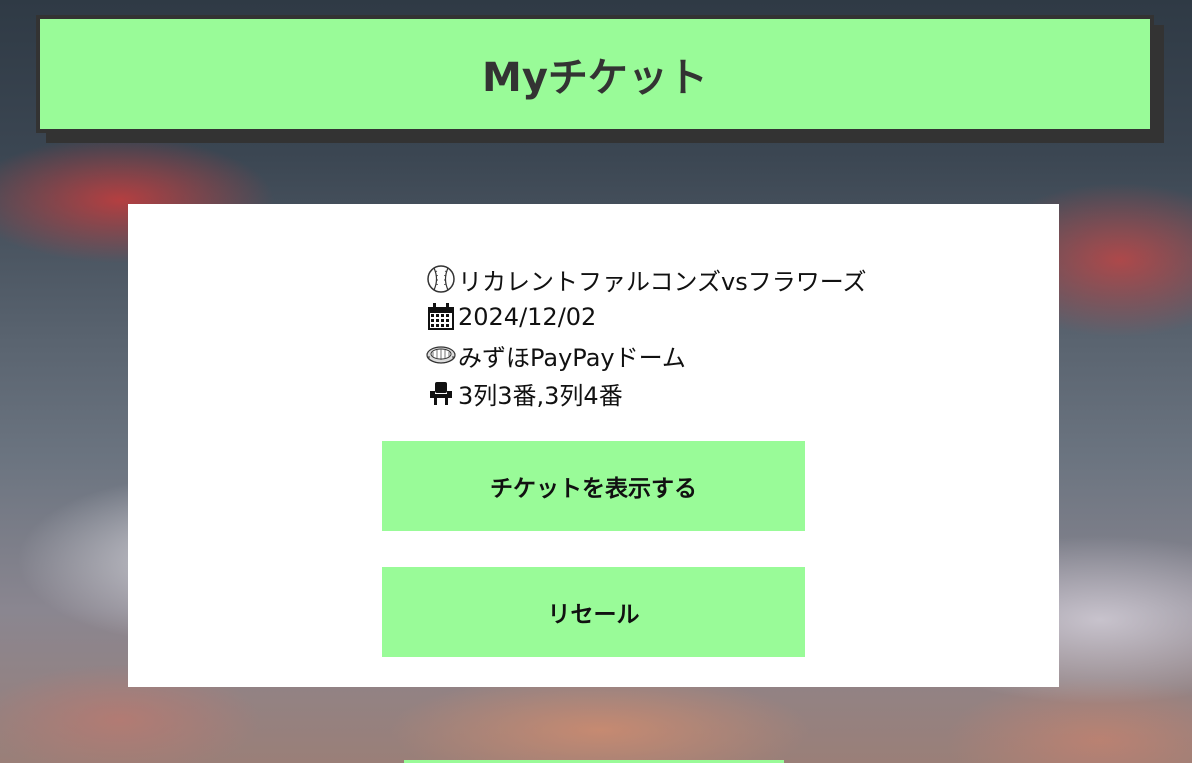 This screenshot has height=763, width=1192. I want to click on seat-numbers: 3列3番,3列4番, so click(540, 395).